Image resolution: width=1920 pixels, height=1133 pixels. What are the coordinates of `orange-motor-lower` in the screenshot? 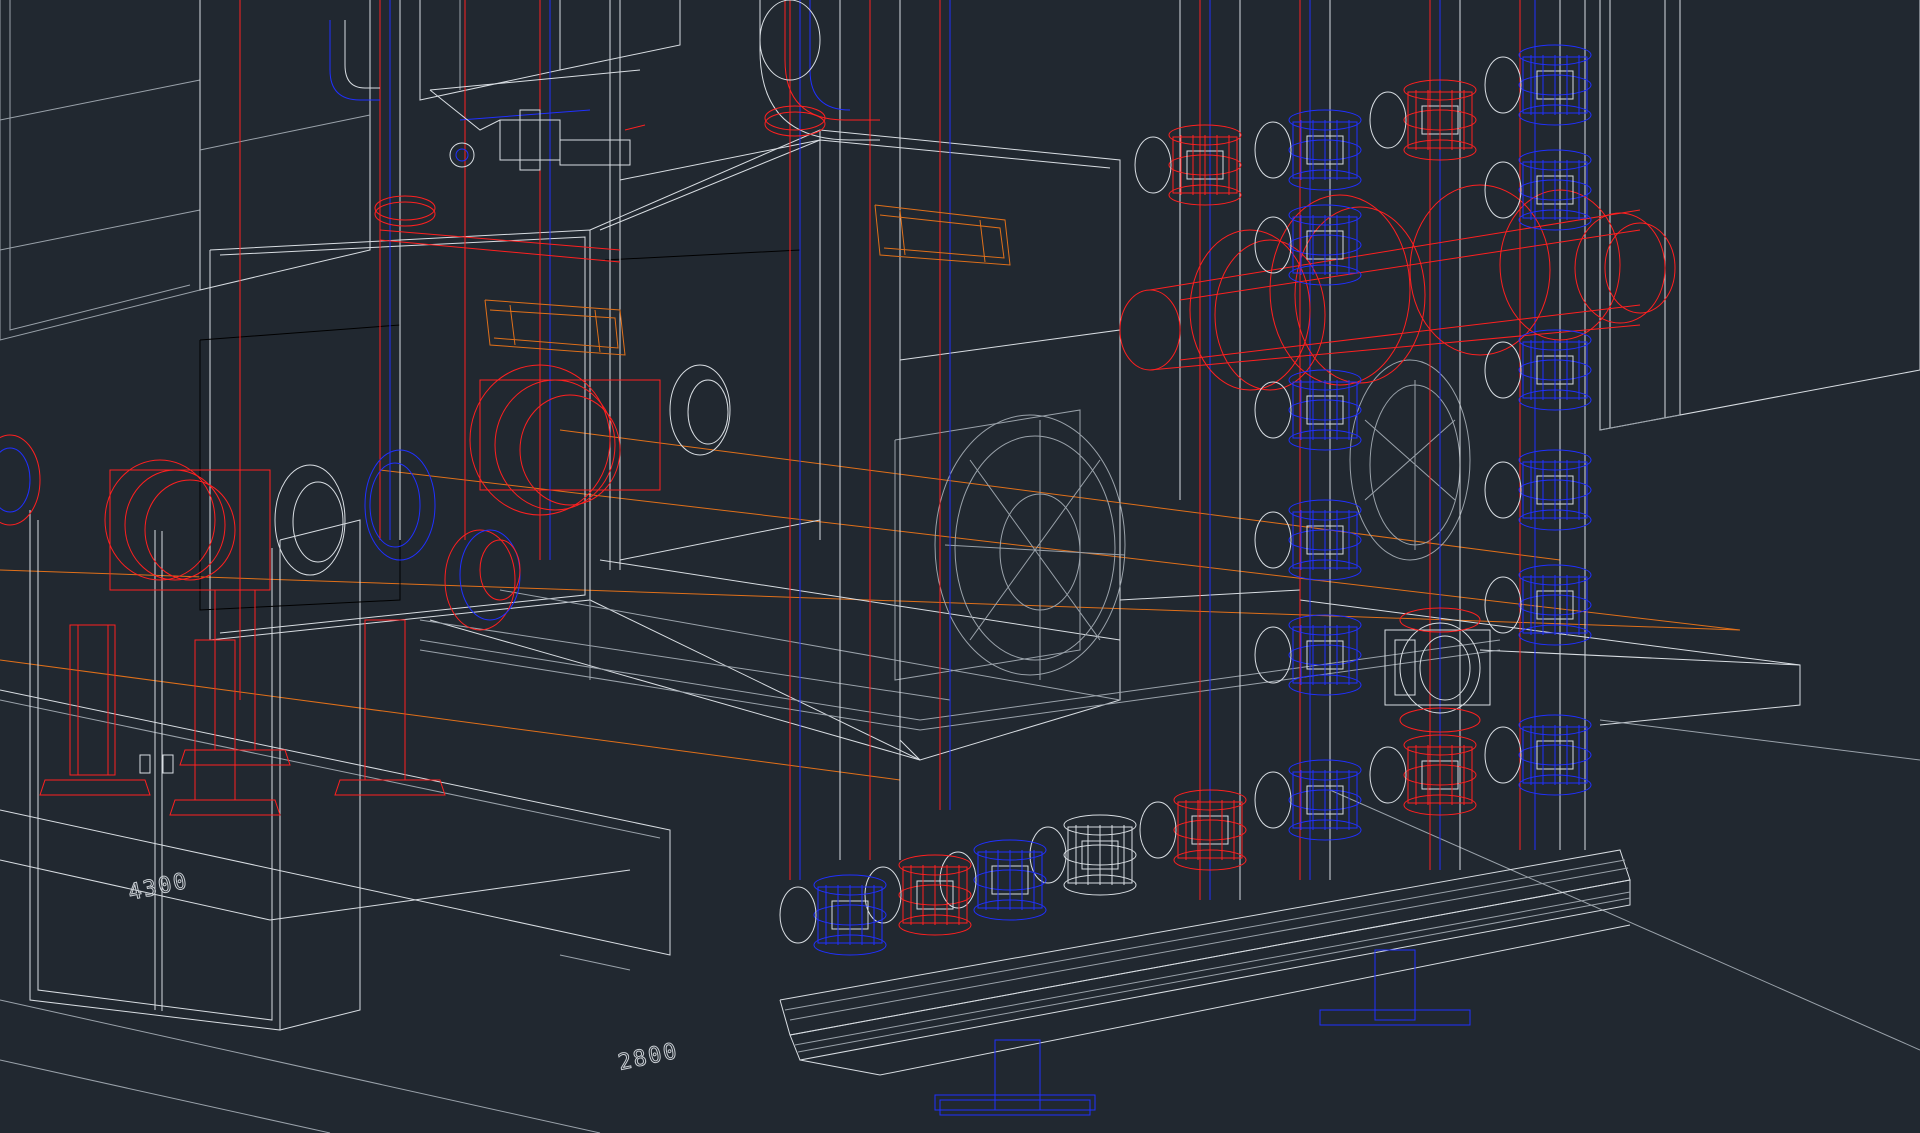 It's located at (555, 327).